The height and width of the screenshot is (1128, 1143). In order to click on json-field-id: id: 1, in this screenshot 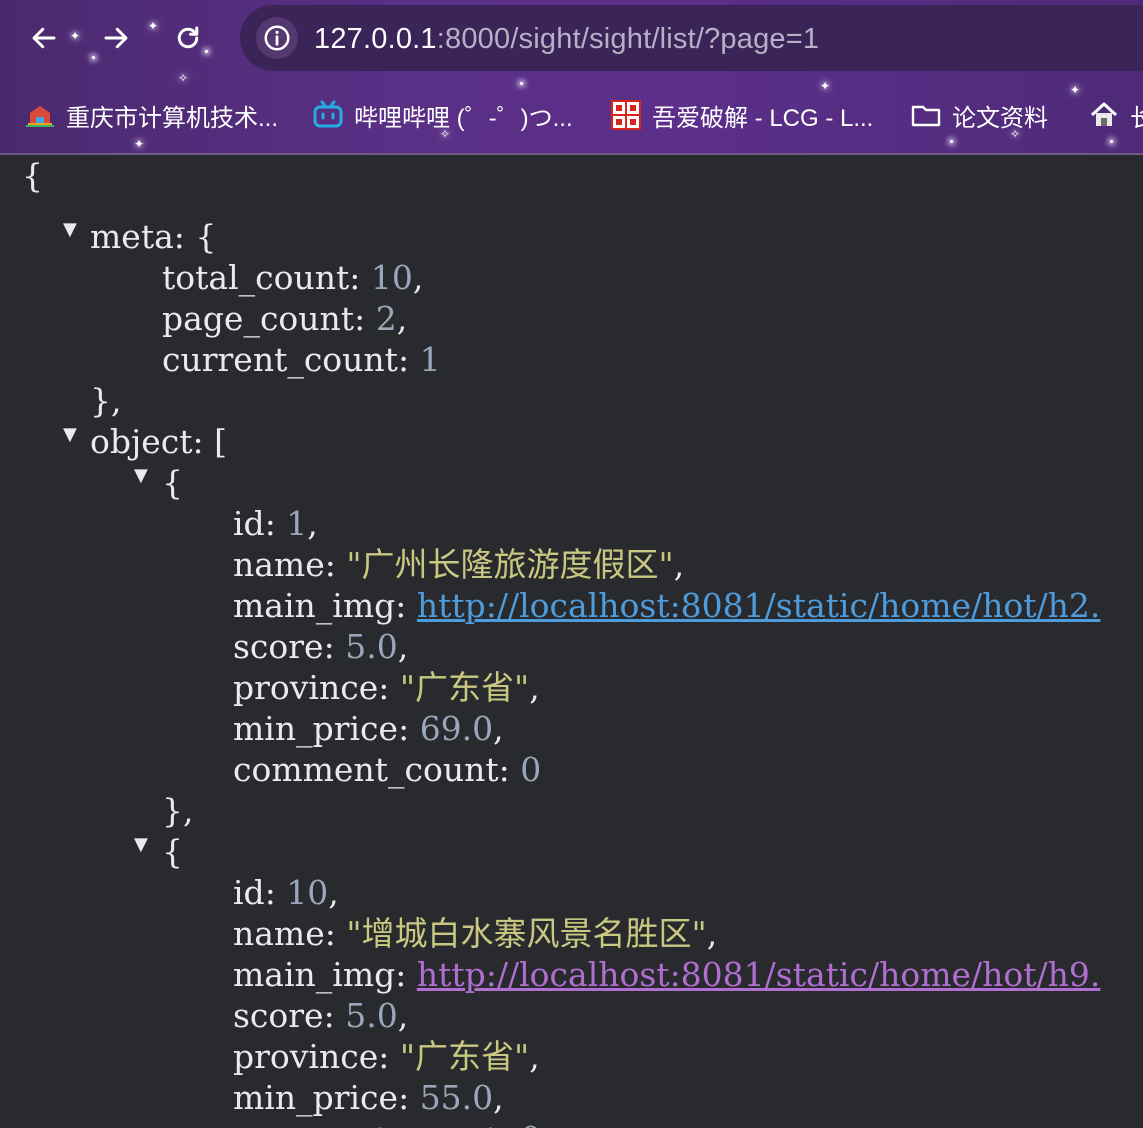, I will do `click(275, 523)`.